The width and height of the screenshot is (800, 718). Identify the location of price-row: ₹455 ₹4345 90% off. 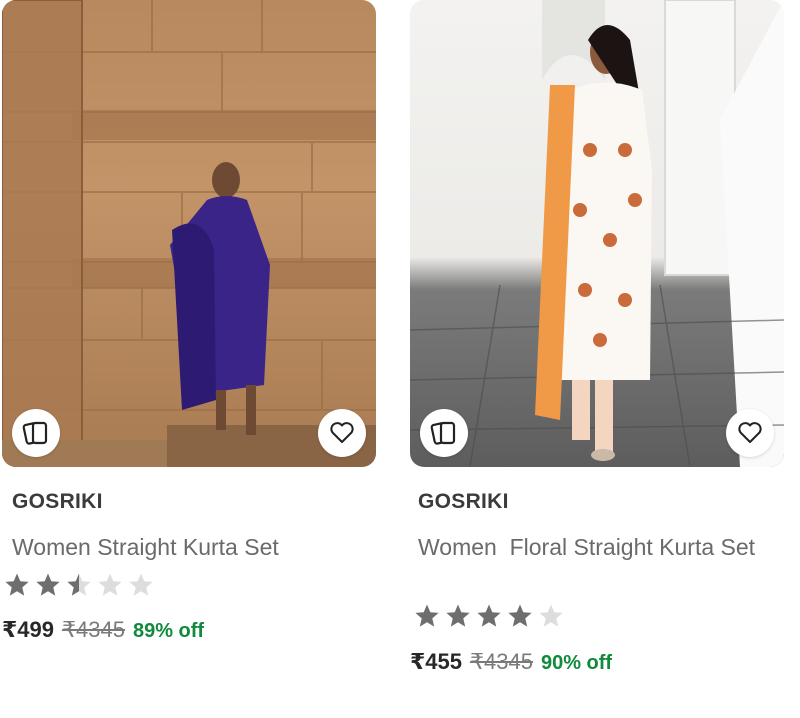
(511, 662).